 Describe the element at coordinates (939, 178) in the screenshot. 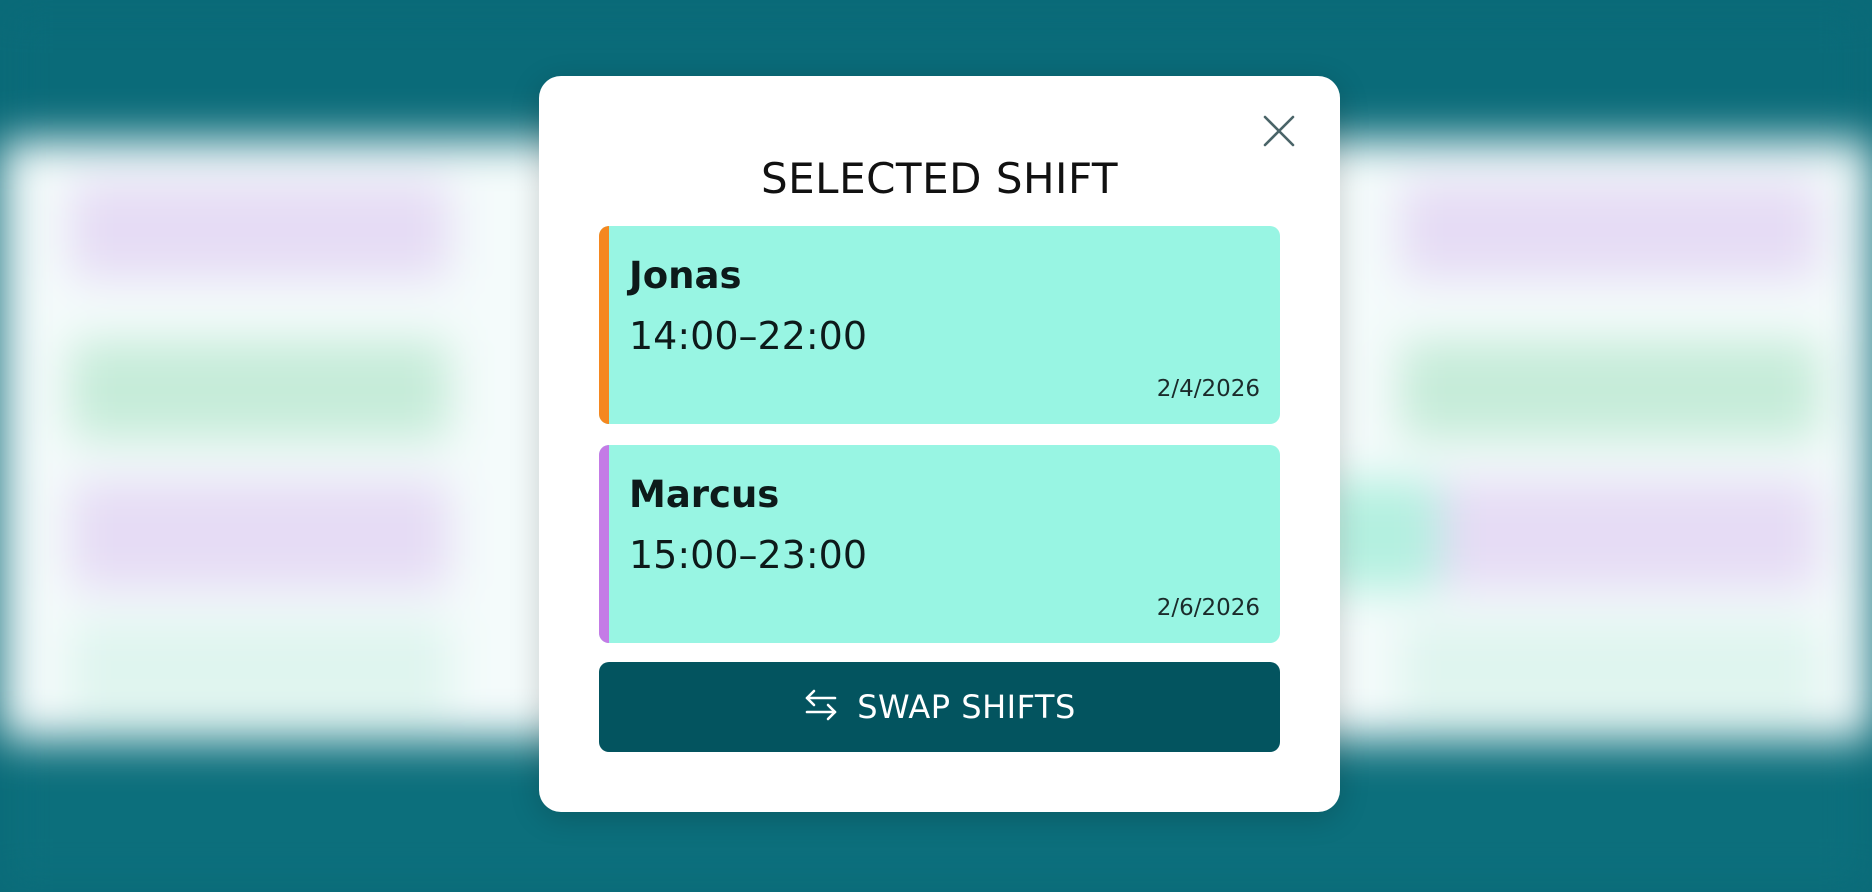

I see `modal-title: SELECTED SHIFT` at that location.